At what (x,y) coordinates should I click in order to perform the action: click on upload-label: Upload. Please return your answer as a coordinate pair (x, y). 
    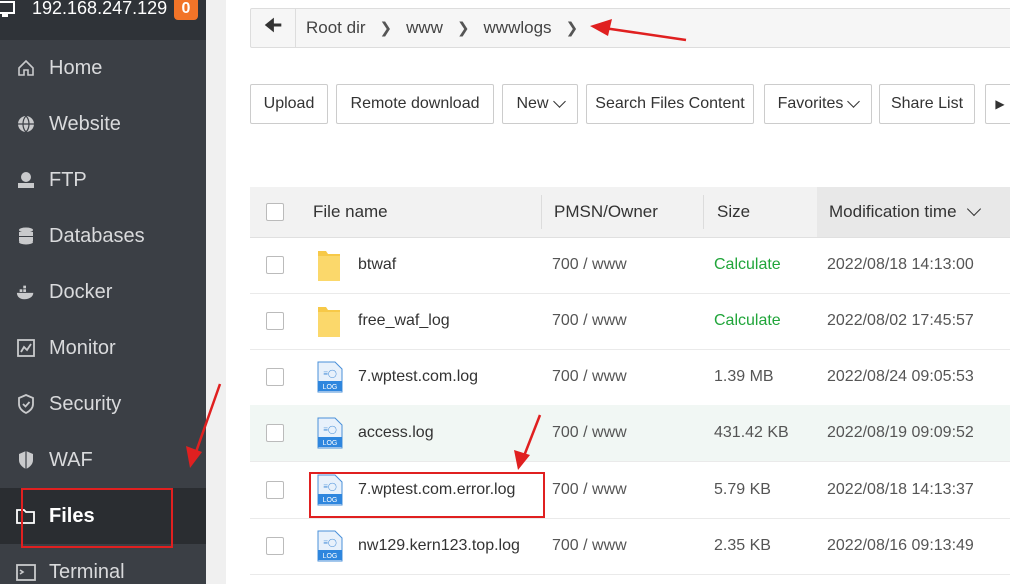
    Looking at the image, I should click on (289, 103).